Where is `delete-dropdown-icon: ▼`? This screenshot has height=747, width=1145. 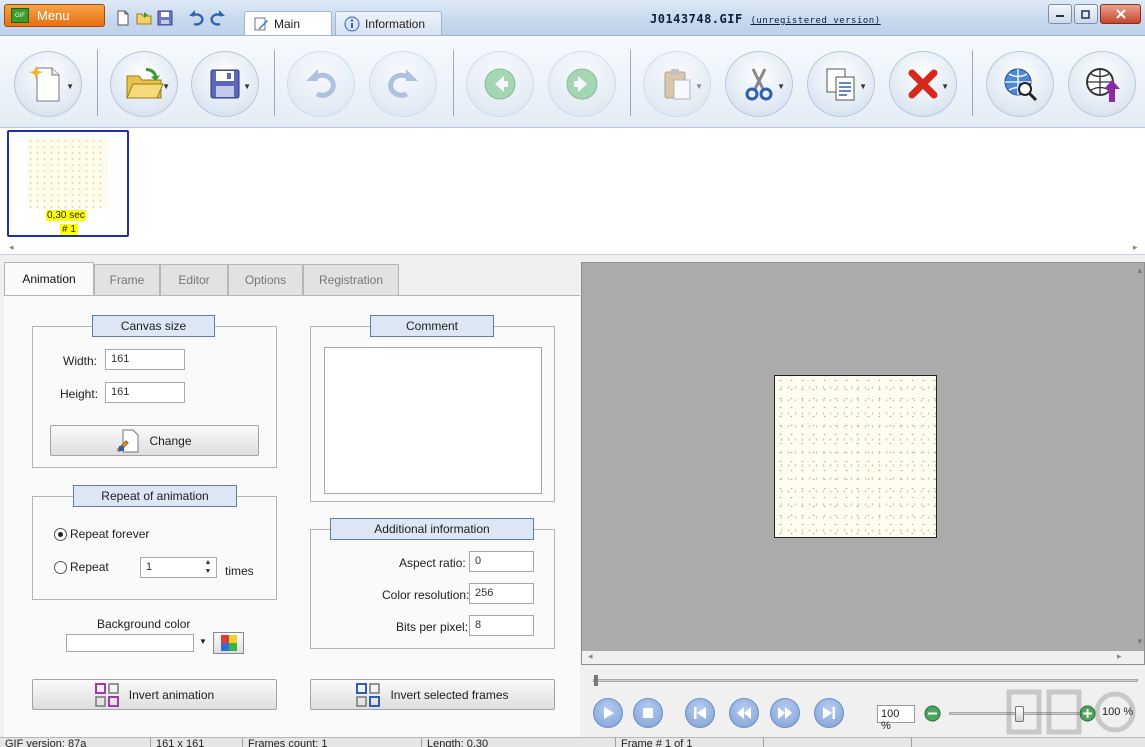
delete-dropdown-icon: ▼ is located at coordinates (945, 86).